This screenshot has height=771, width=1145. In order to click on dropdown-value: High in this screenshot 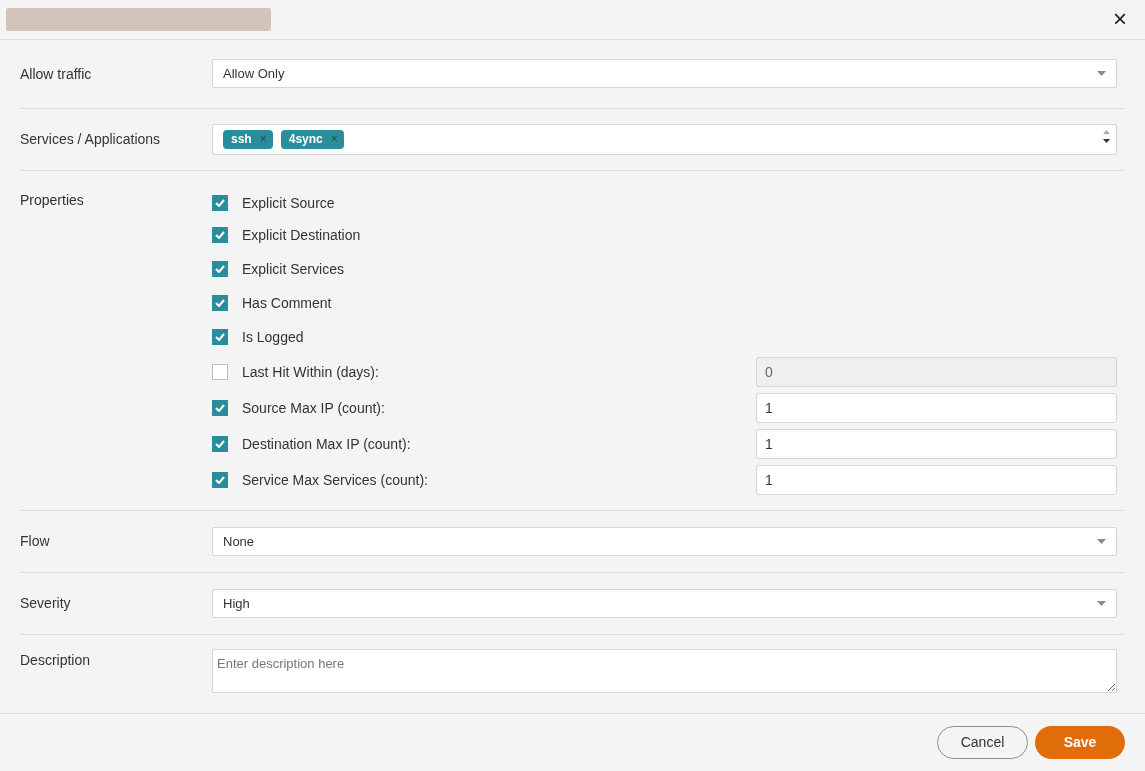, I will do `click(236, 603)`.